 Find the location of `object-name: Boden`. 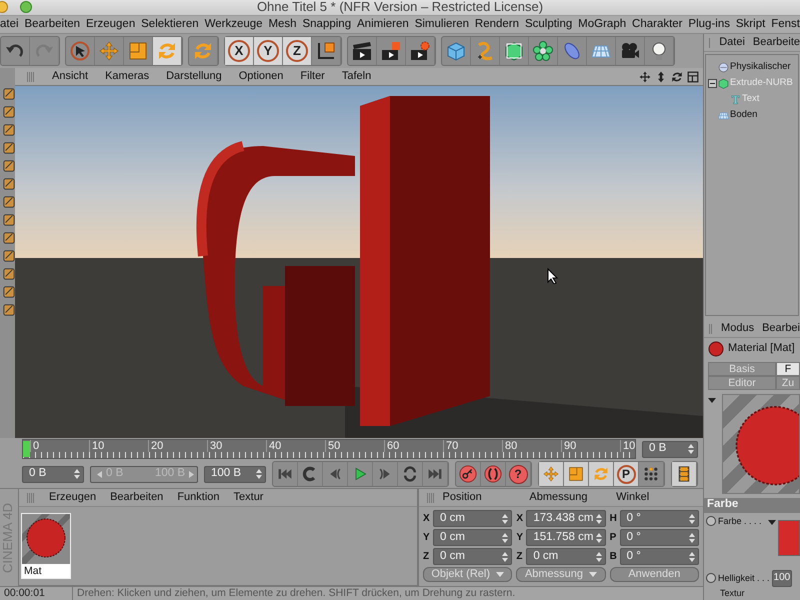

object-name: Boden is located at coordinates (744, 115).